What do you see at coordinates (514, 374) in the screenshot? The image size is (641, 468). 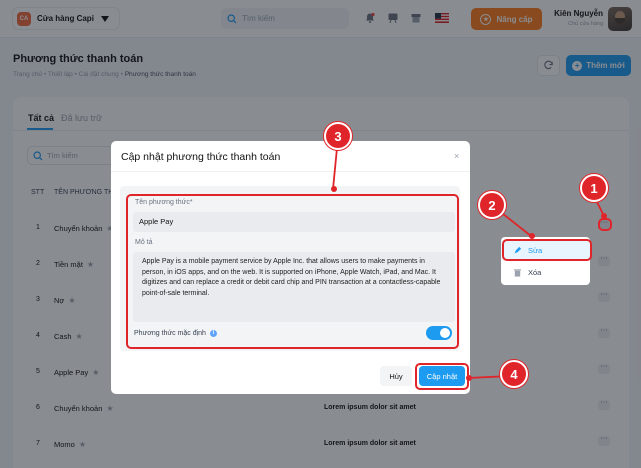 I see `step-badge-4: 4` at bounding box center [514, 374].